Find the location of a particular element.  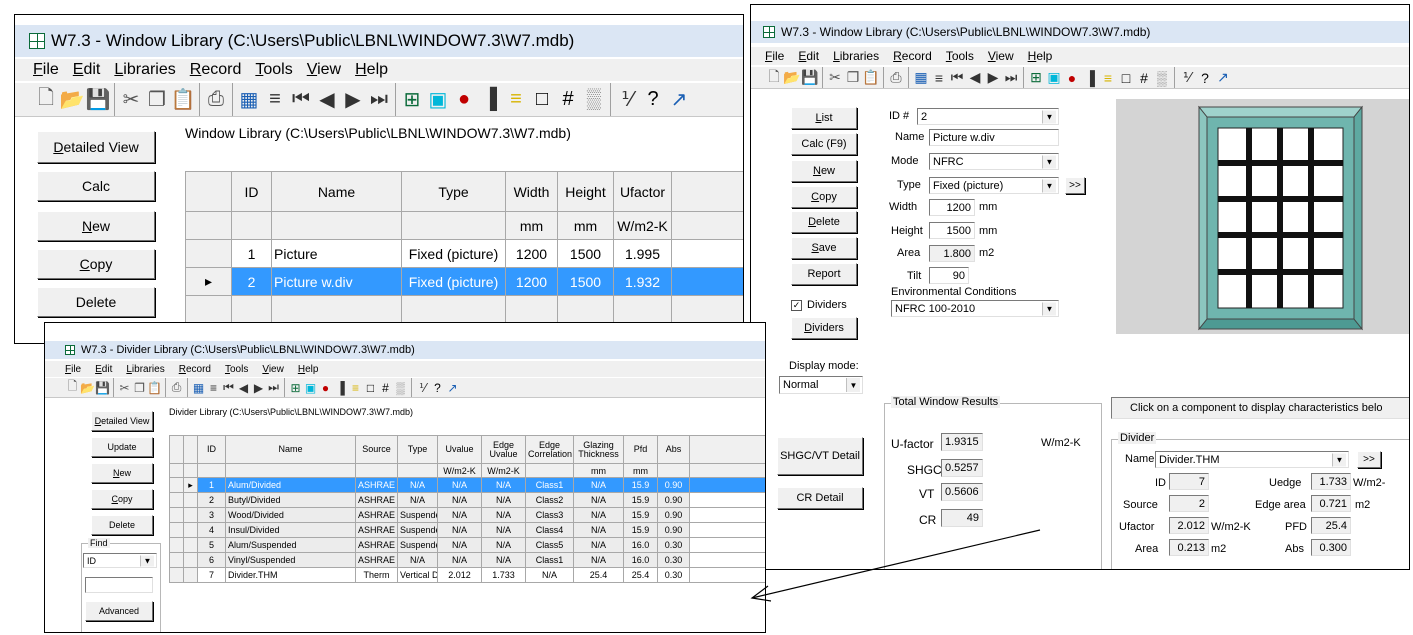

window-preview is located at coordinates (1262, 216).